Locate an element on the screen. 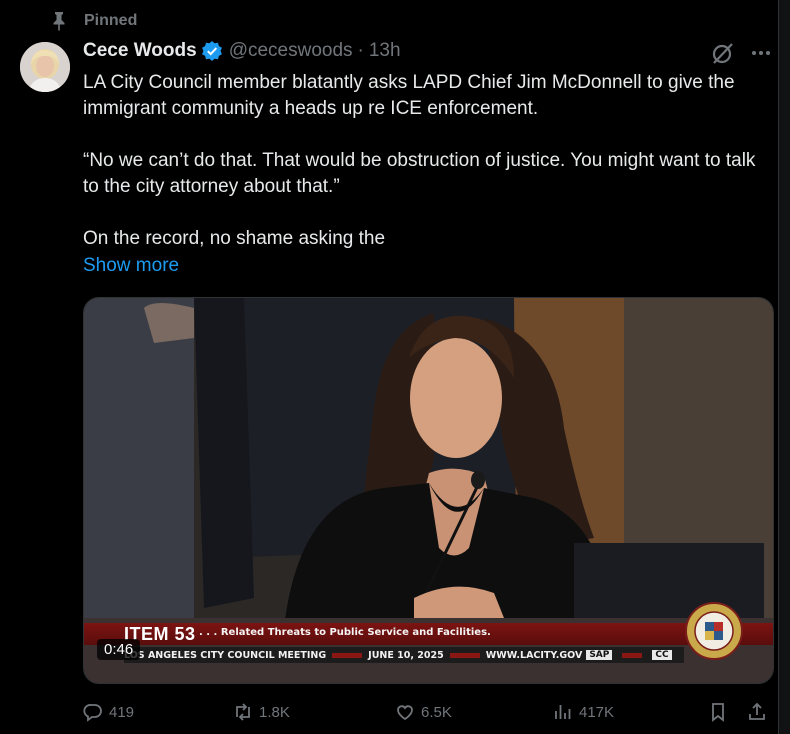 The image size is (790, 734). reply-count: 419 is located at coordinates (122, 712).